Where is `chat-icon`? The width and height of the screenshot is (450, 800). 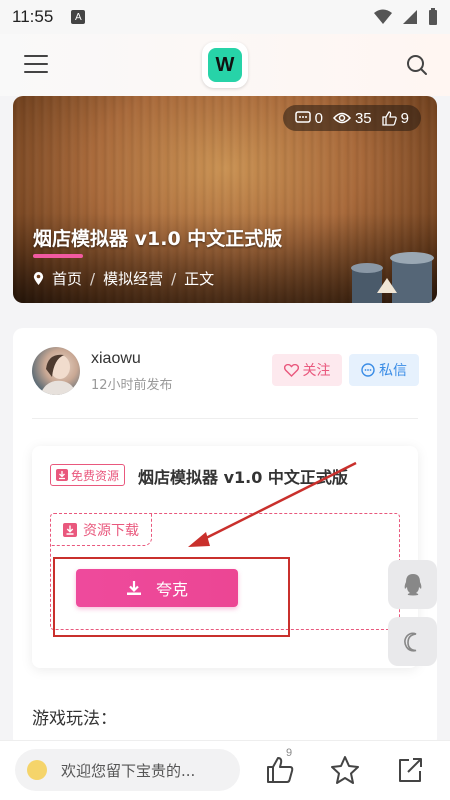
chat-icon is located at coordinates (368, 370).